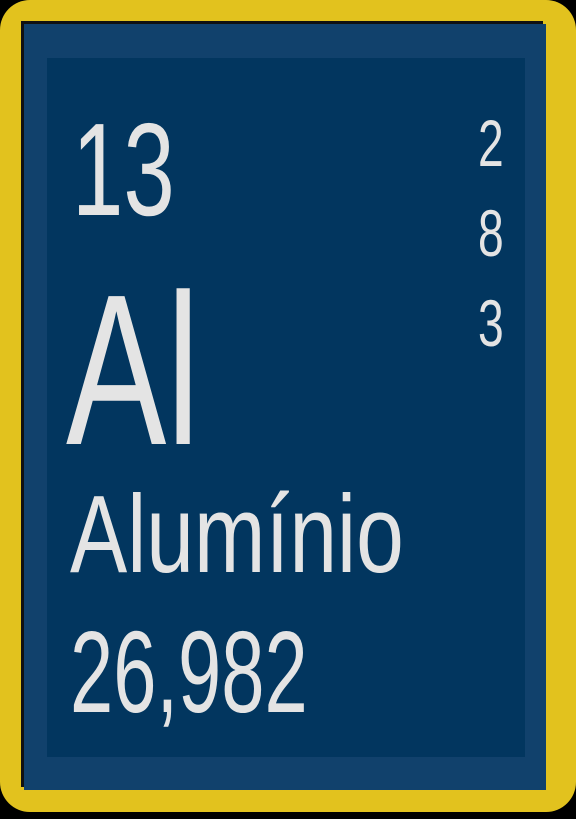 This screenshot has width=576, height=819. I want to click on electron-shell-2: 8, so click(491, 233).